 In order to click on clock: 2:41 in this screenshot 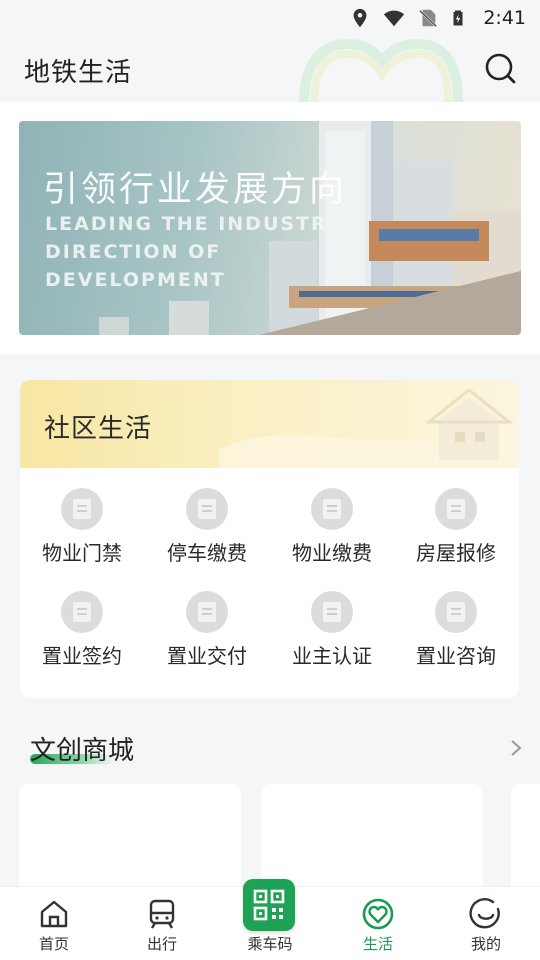, I will do `click(504, 18)`.